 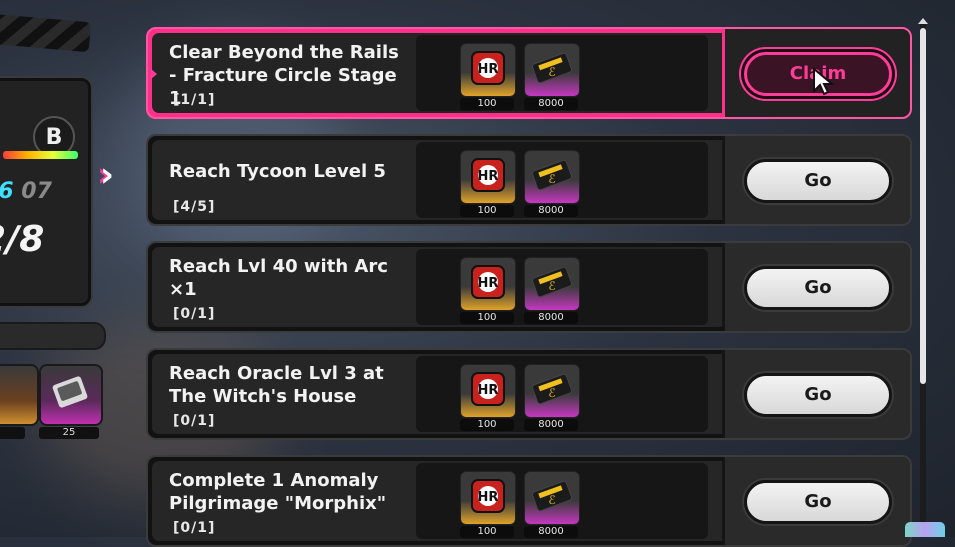 I want to click on mouse-cursor-icon, so click(x=824, y=81).